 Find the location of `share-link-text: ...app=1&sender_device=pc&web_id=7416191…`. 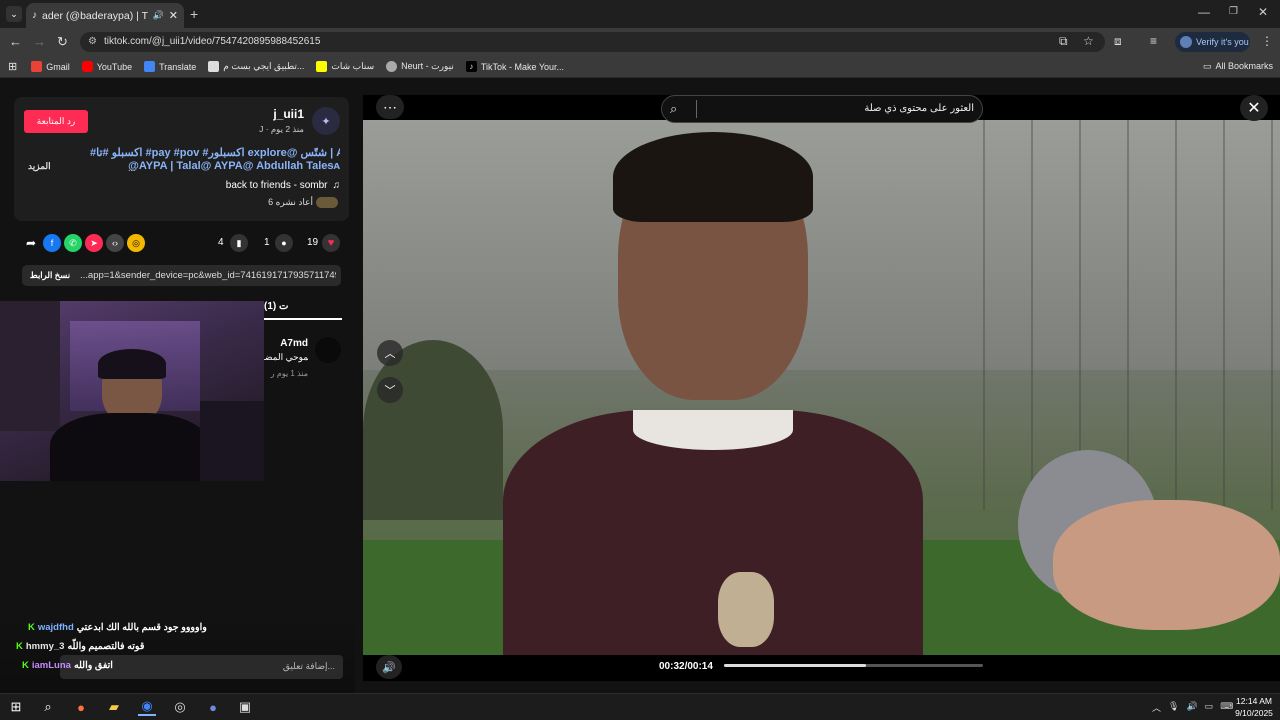

share-link-text: ...app=1&sender_device=pc&web_id=7416191… is located at coordinates (208, 275).